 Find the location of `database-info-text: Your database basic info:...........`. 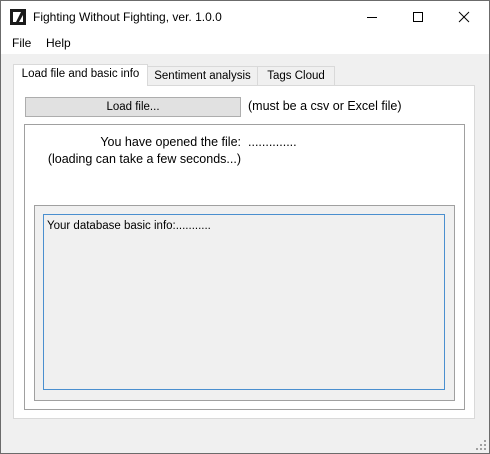

database-info-text: Your database basic info:........... is located at coordinates (129, 226).